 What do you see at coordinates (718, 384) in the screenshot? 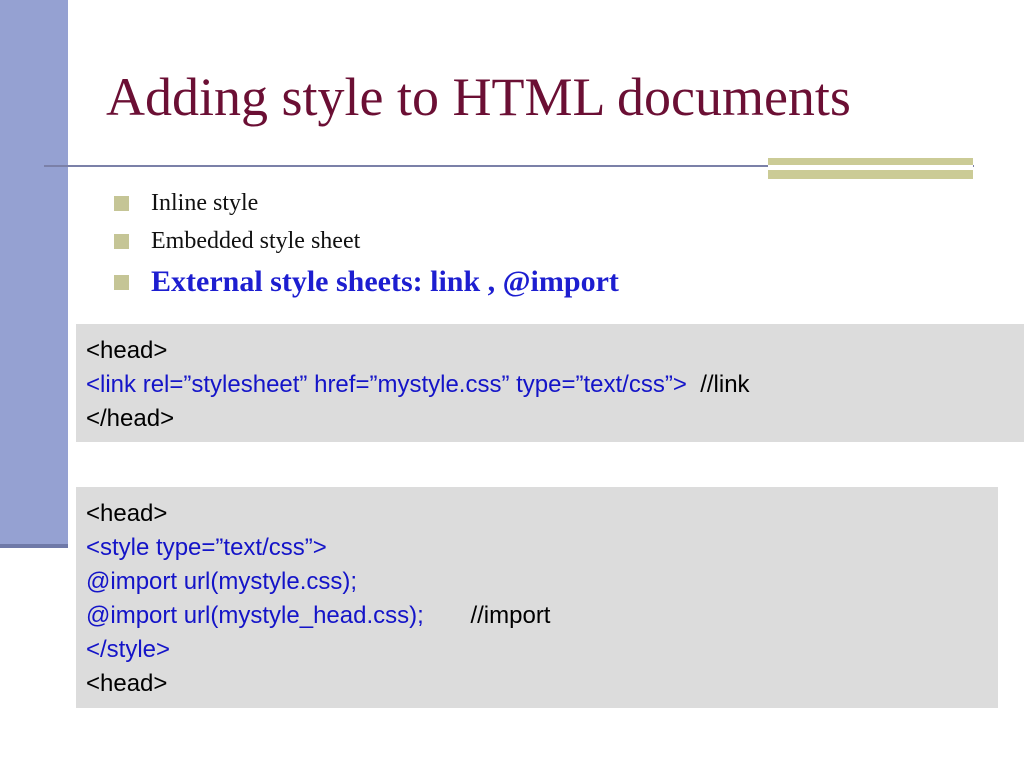
I see `link-comment: //link` at bounding box center [718, 384].